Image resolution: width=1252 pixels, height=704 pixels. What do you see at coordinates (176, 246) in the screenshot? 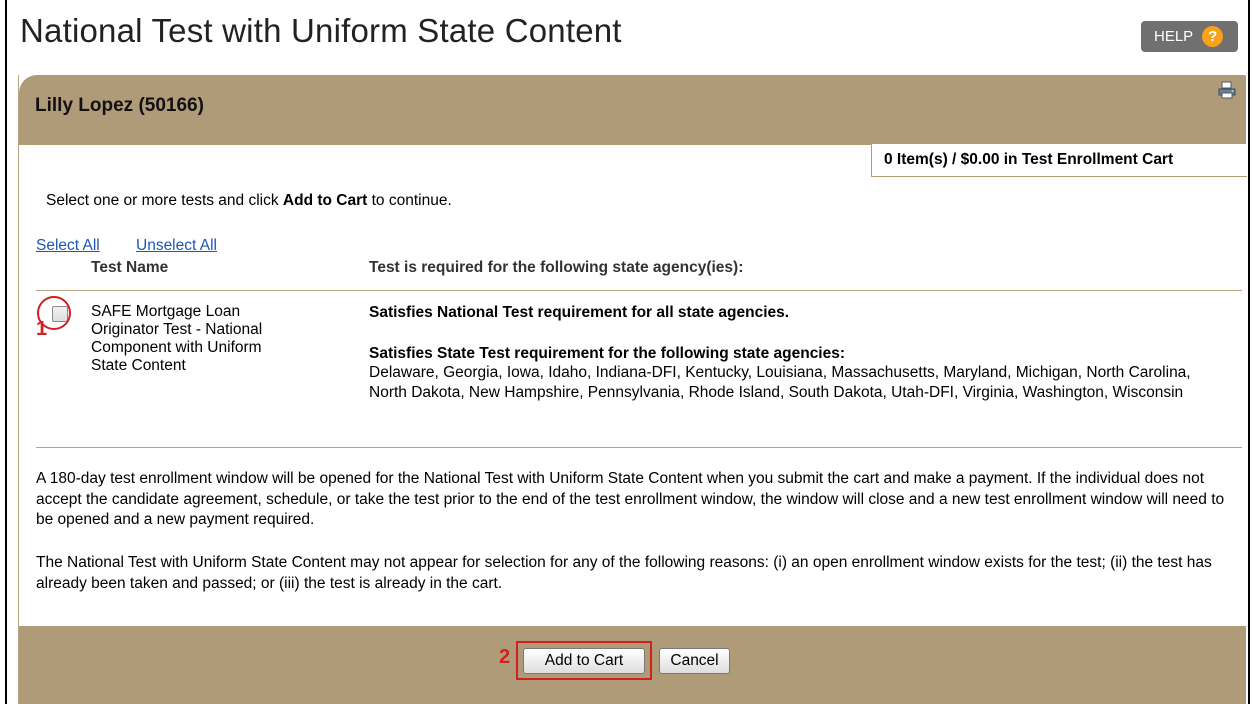
I see `unselect-all-link: Unselect All` at bounding box center [176, 246].